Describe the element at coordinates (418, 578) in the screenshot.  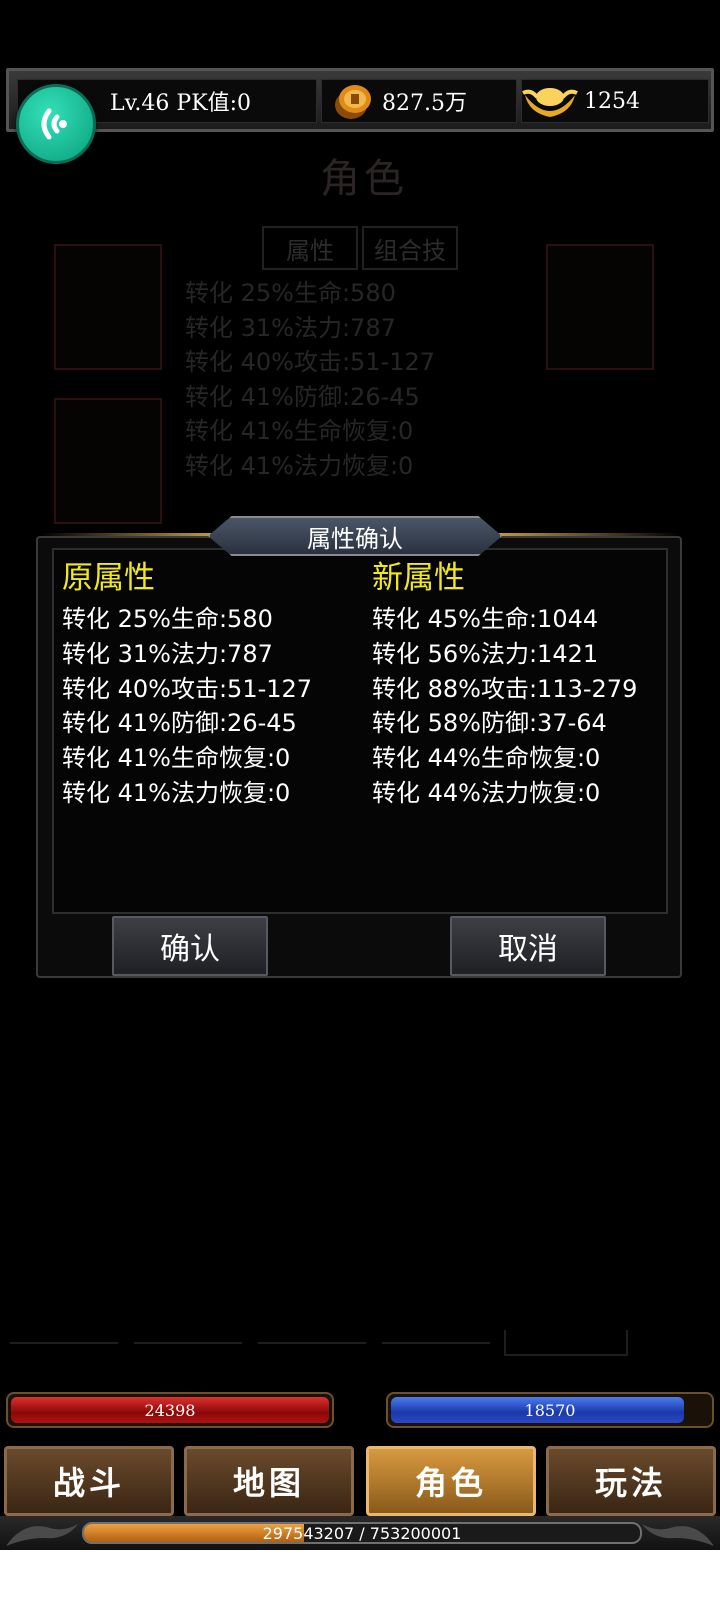
I see `new-attributes-heading: 新属性` at that location.